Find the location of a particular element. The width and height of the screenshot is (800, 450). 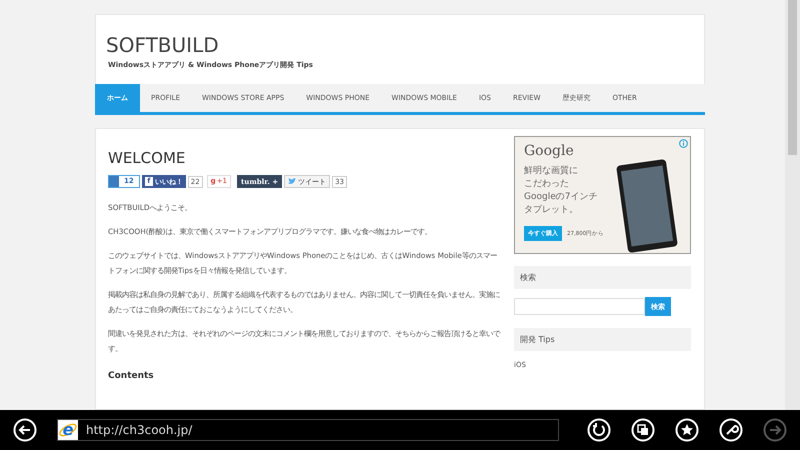

widget-title: 検索 is located at coordinates (602, 277).